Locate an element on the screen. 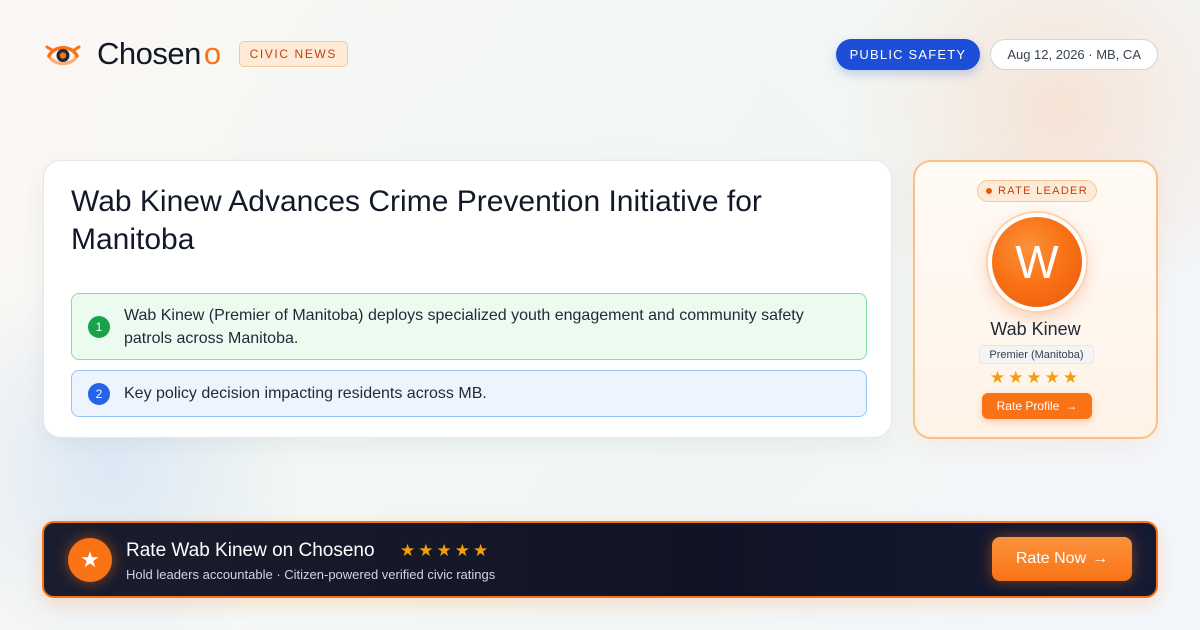 Image resolution: width=1200 pixels, height=630 pixels. point-number-badge: 2 is located at coordinates (99, 393).